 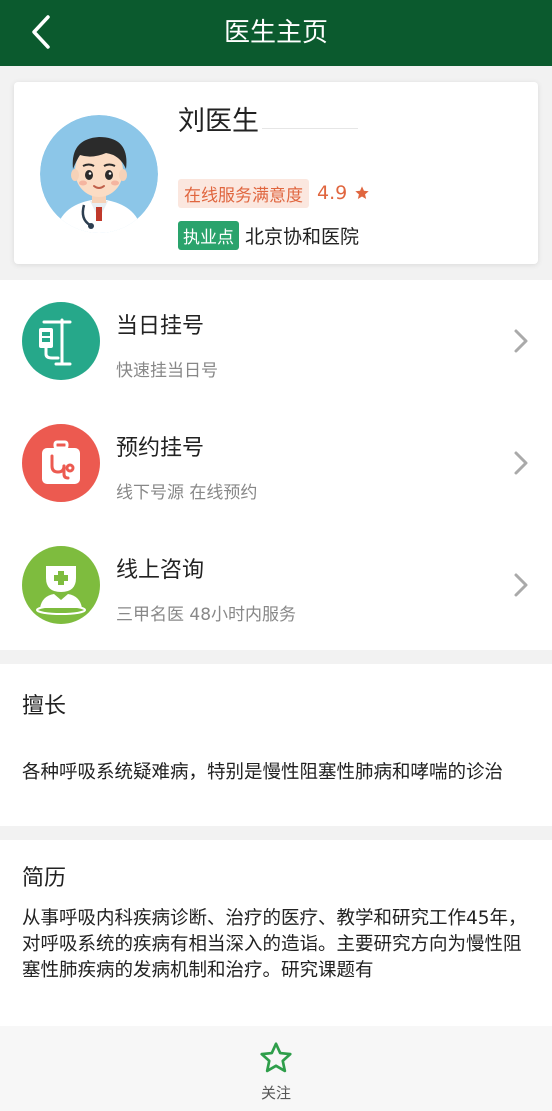 I want to click on bottom-action-bar: 关注, so click(x=276, y=1068).